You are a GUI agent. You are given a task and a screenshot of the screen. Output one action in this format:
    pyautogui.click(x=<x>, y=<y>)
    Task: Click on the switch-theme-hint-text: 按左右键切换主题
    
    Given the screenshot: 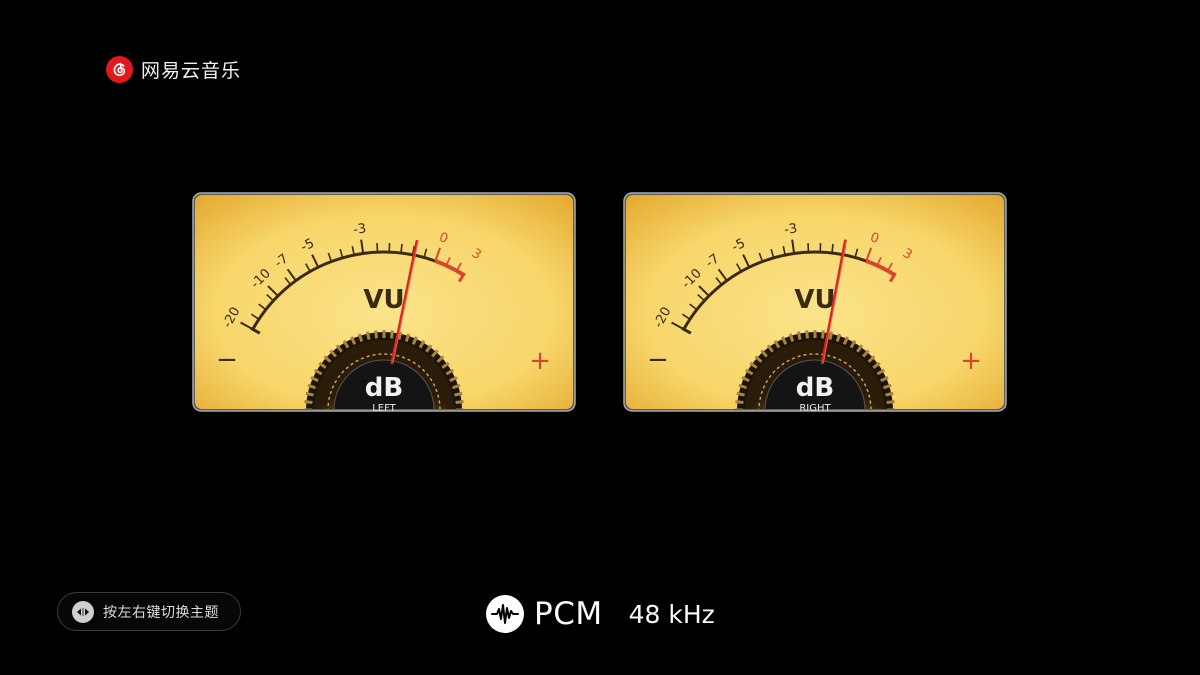 What is the action you would take?
    pyautogui.click(x=161, y=612)
    